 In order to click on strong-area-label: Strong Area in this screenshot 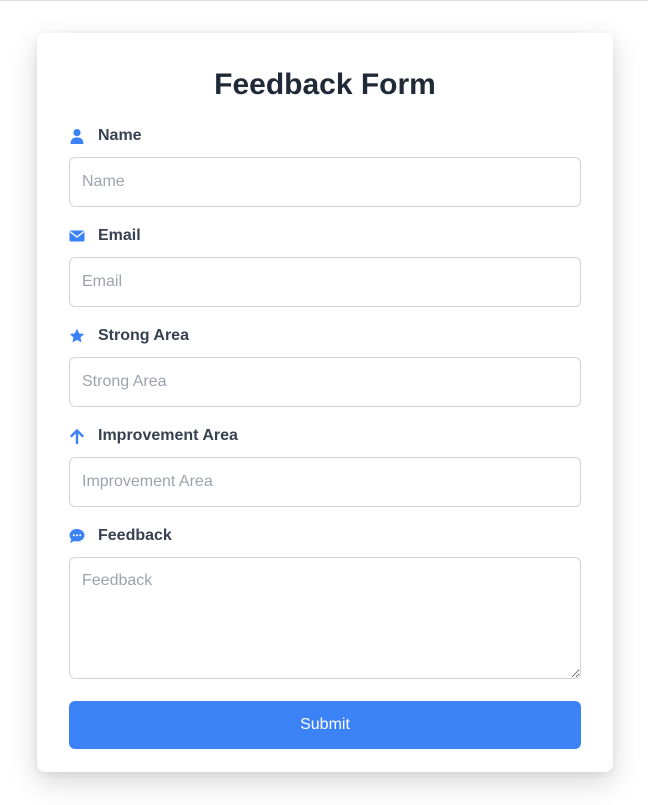, I will do `click(143, 335)`.